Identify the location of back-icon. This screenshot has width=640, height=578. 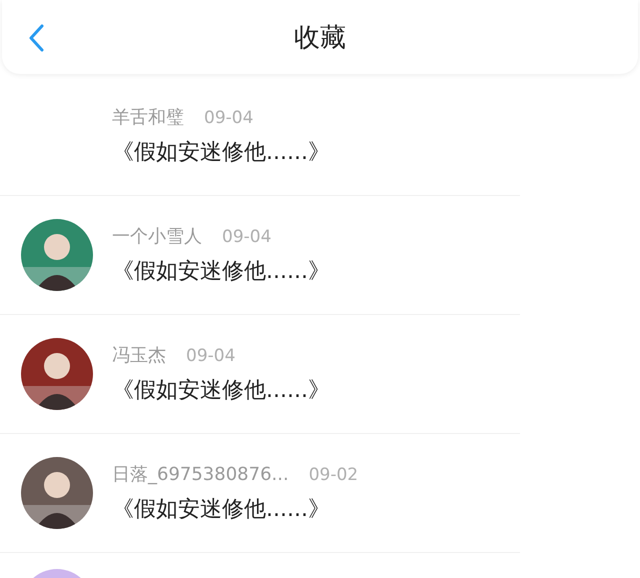
(36, 38).